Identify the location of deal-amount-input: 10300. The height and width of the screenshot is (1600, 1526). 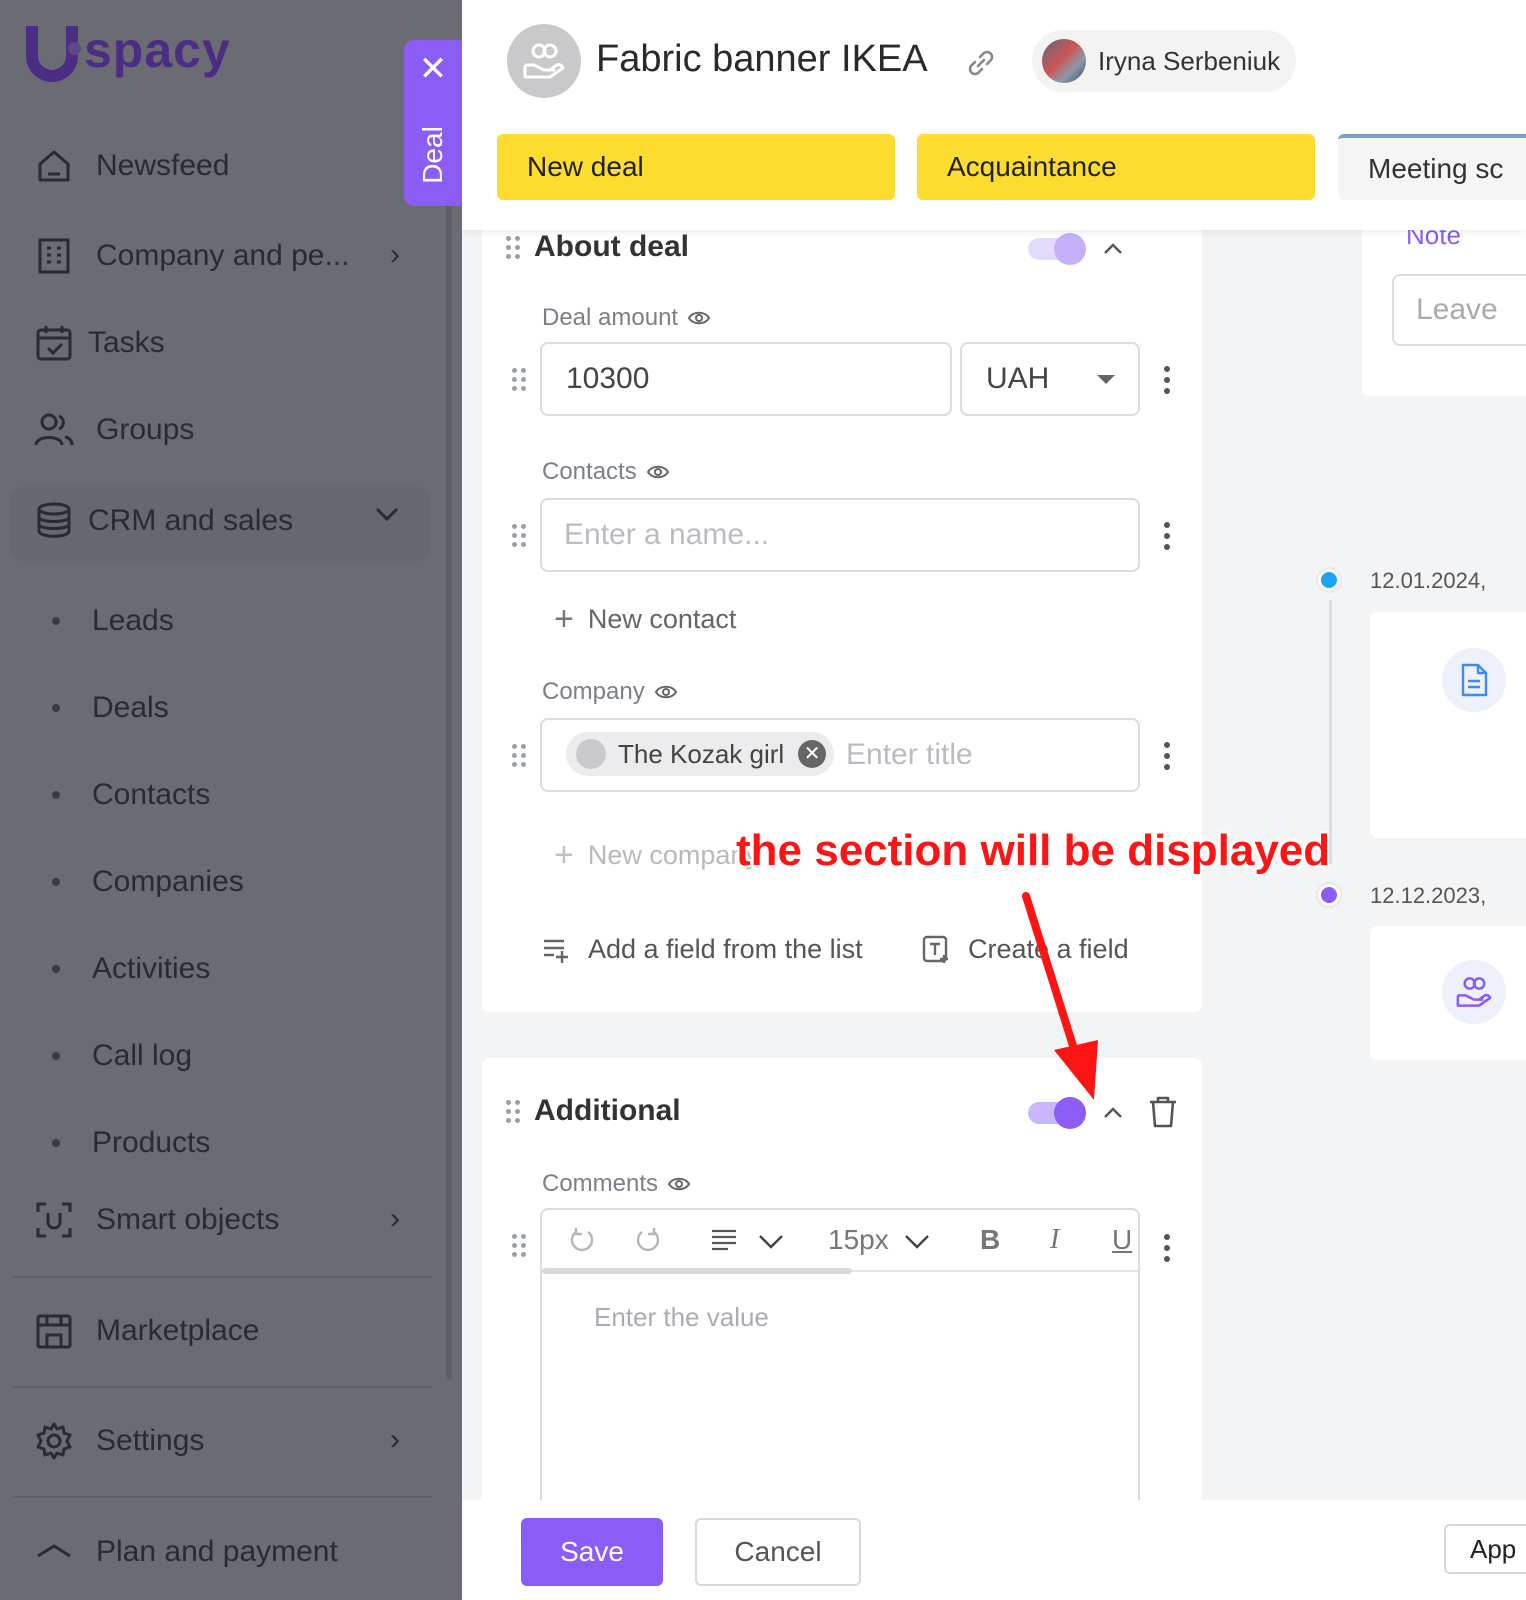
(746, 379).